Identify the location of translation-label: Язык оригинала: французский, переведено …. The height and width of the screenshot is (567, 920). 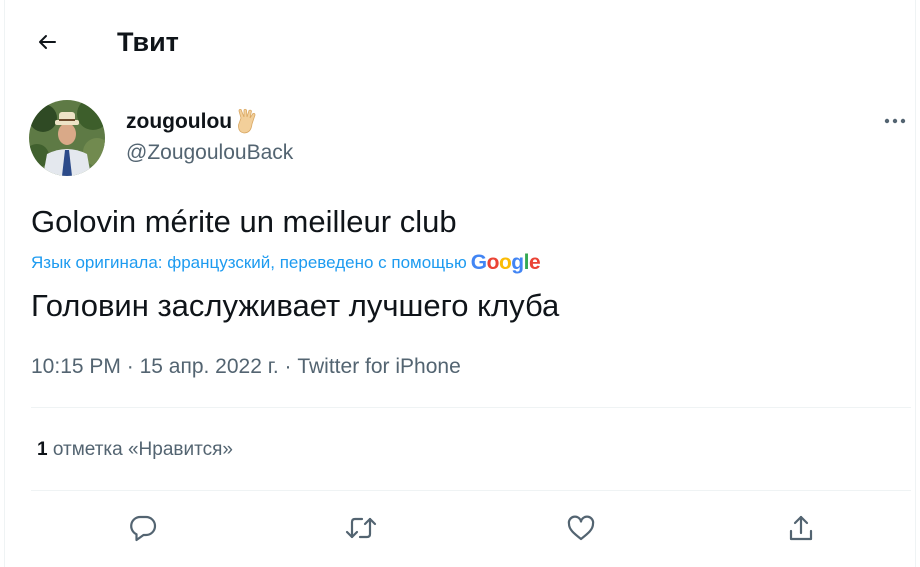
(249, 263).